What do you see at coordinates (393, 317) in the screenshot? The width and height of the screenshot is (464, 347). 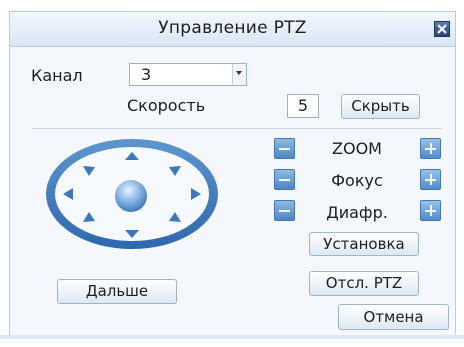 I see `cancel-button: Отмена` at bounding box center [393, 317].